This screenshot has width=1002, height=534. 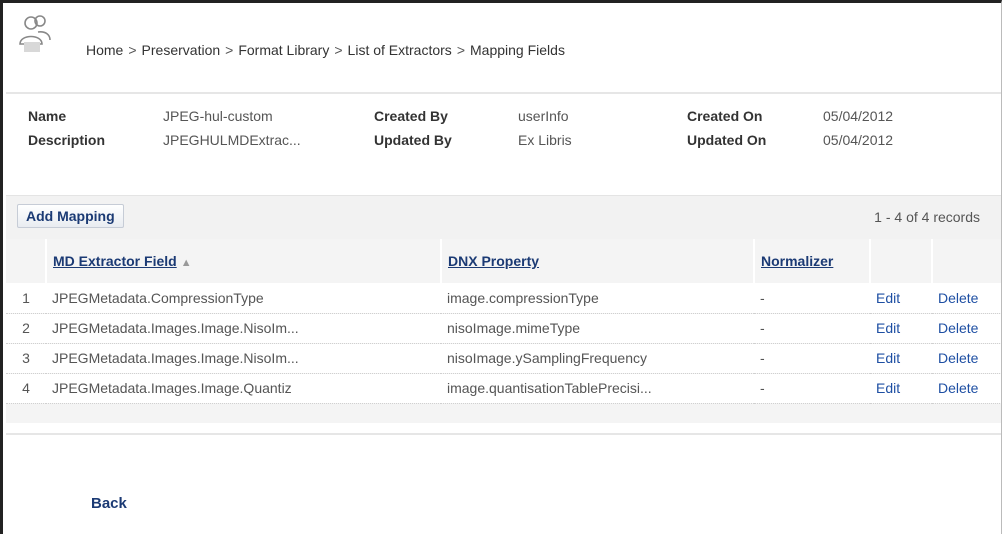 What do you see at coordinates (109, 503) in the screenshot?
I see `back-button: Back` at bounding box center [109, 503].